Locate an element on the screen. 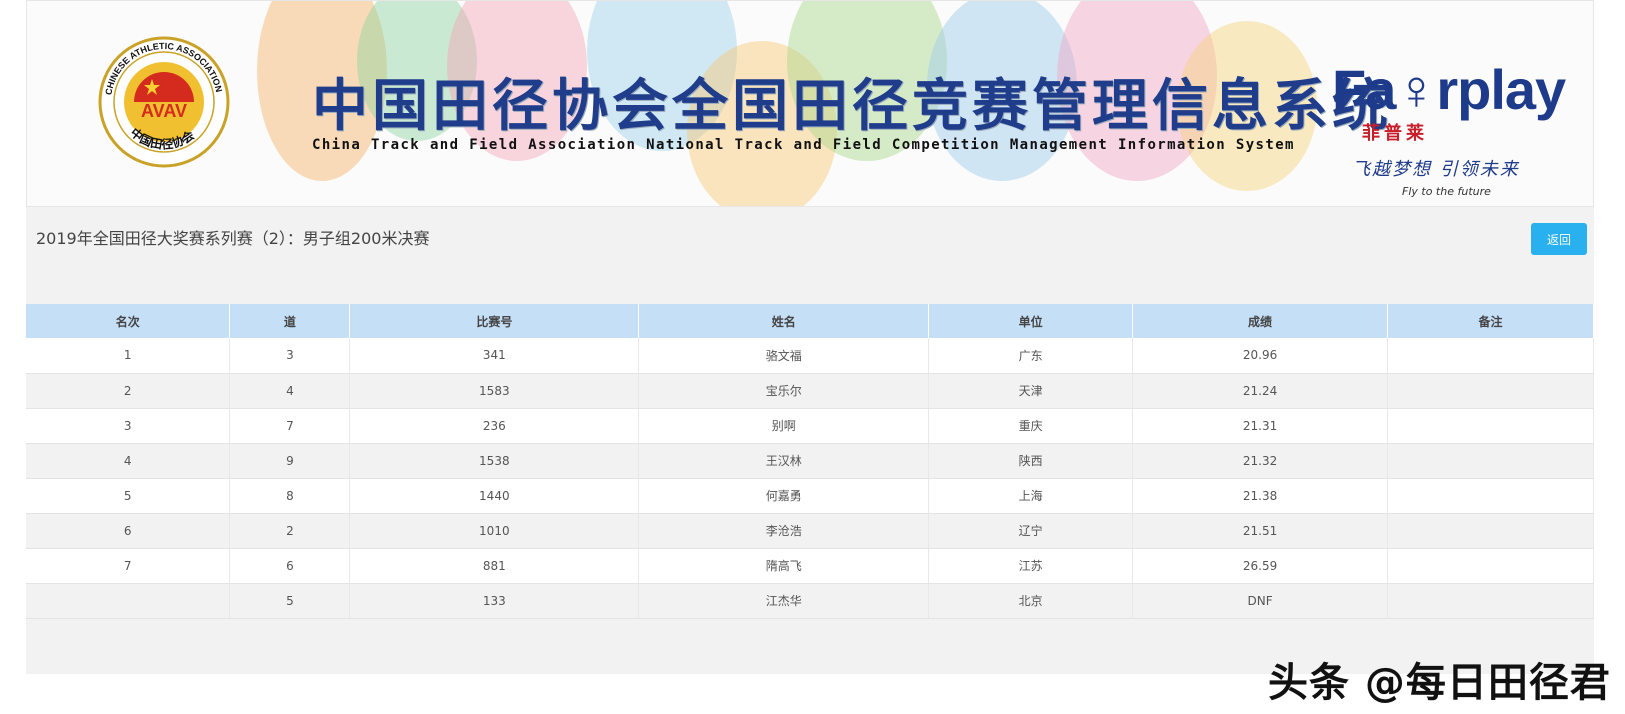  rank-cell: 4 is located at coordinates (128, 461).